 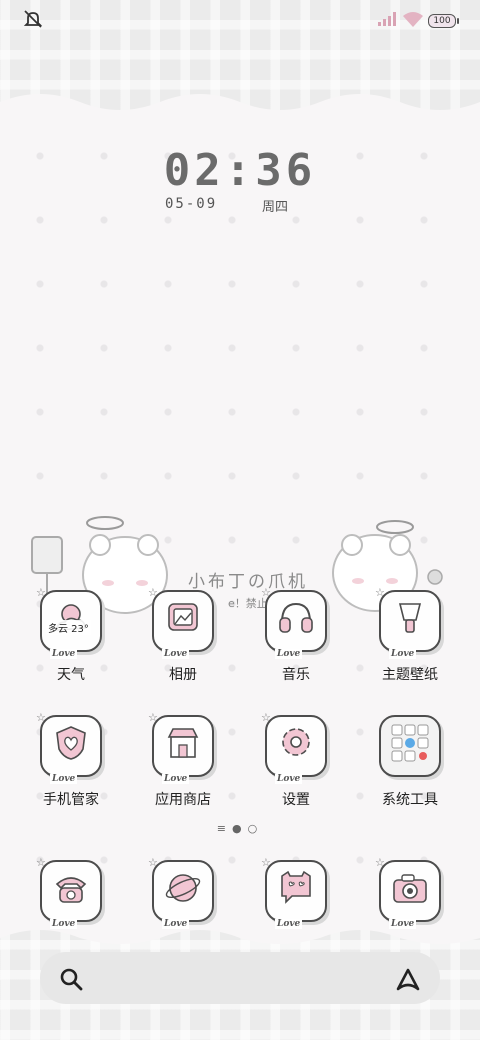 I want to click on status-bar: 100, so click(x=240, y=20).